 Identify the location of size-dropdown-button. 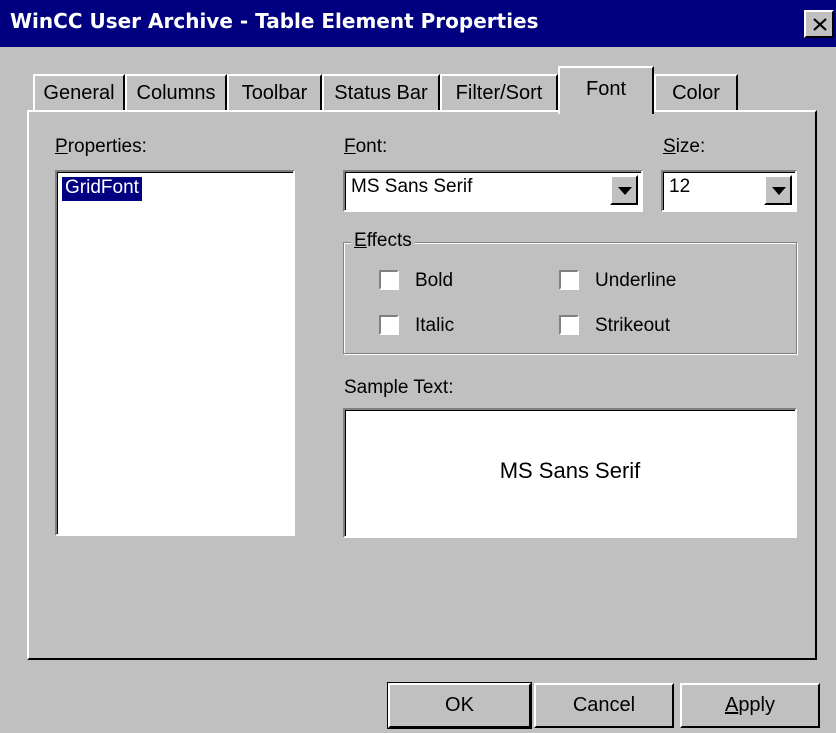
(778, 190).